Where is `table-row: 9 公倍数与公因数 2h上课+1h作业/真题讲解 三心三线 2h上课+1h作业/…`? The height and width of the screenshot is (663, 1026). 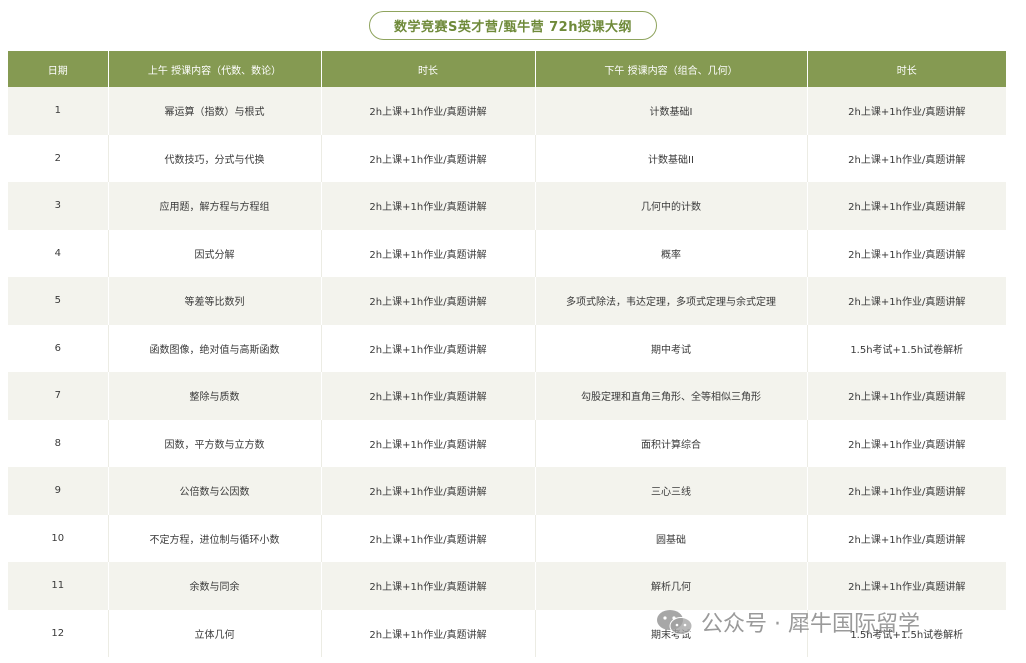
table-row: 9 公倍数与公因数 2h上课+1h作业/真题讲解 三心三线 2h上课+1h作业/… is located at coordinates (507, 491).